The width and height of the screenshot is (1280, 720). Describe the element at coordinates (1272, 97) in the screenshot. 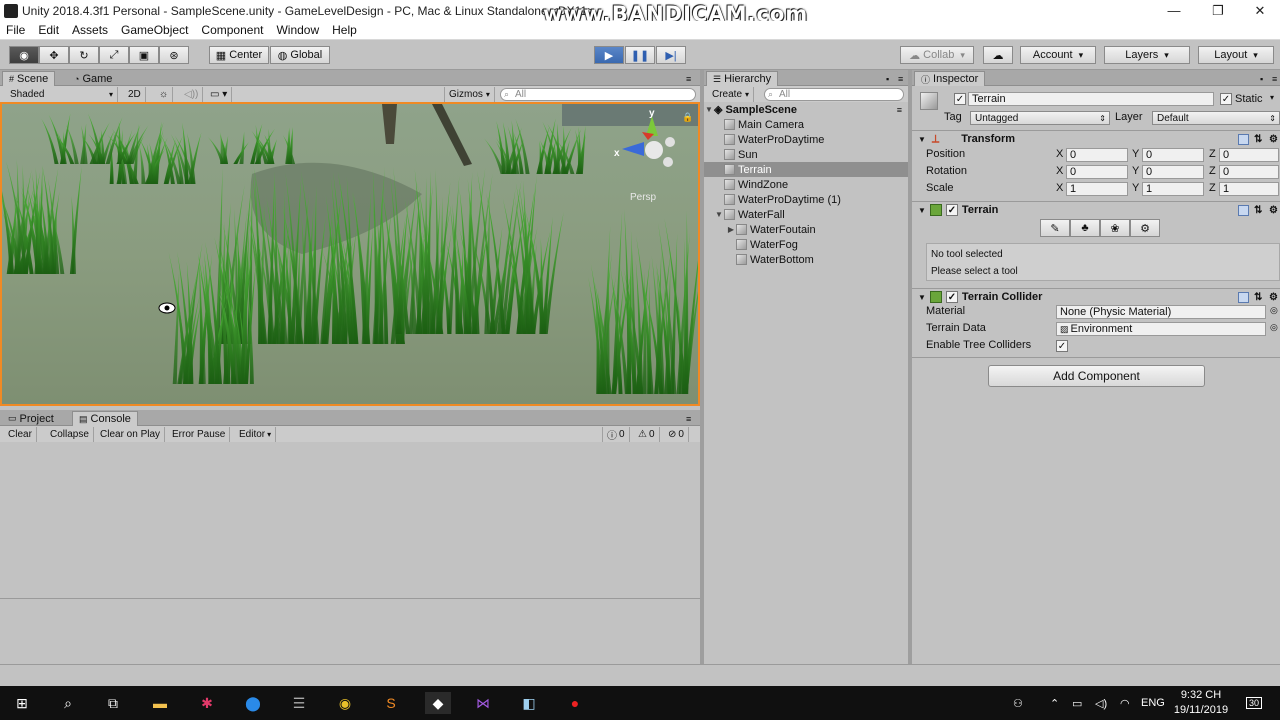

I see `static-dropdown-icon: ▾` at that location.